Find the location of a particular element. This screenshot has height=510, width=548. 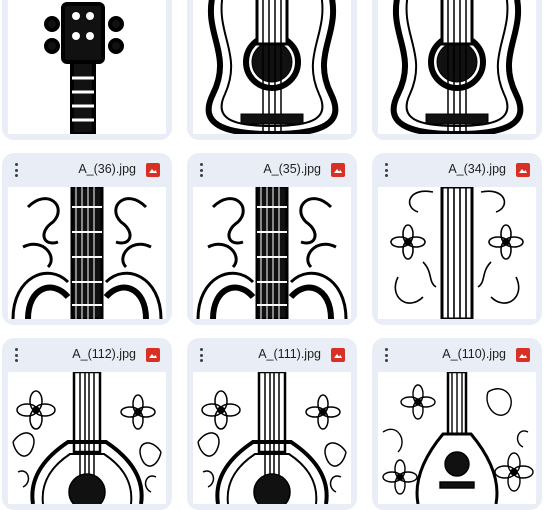

guitar-headstock-image is located at coordinates (84, 68).